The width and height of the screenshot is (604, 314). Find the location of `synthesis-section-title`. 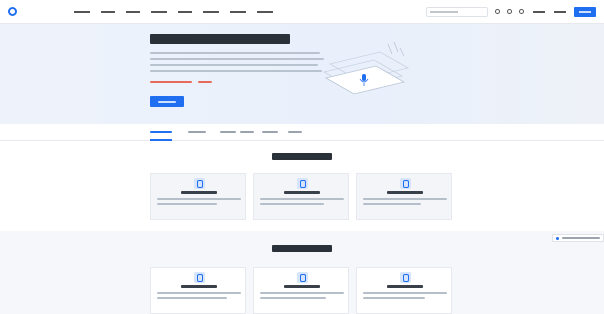

synthesis-section-title is located at coordinates (302, 248).